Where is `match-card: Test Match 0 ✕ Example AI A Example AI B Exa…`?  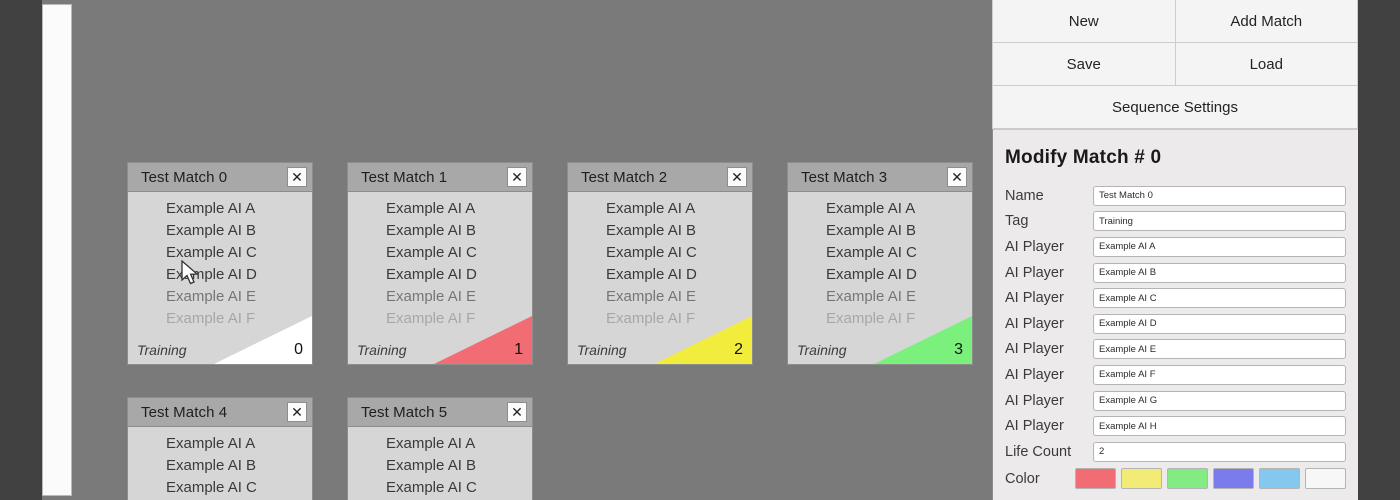
match-card: Test Match 0 ✕ Example AI A Example AI B Exa… is located at coordinates (220, 263).